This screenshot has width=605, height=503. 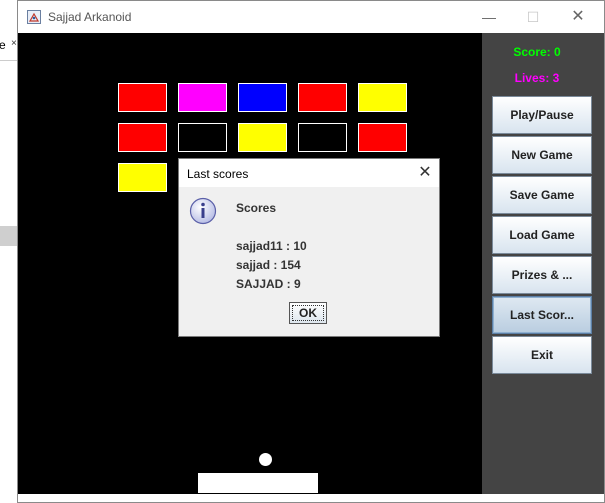 What do you see at coordinates (542, 235) in the screenshot?
I see `load-game-button: Load Game` at bounding box center [542, 235].